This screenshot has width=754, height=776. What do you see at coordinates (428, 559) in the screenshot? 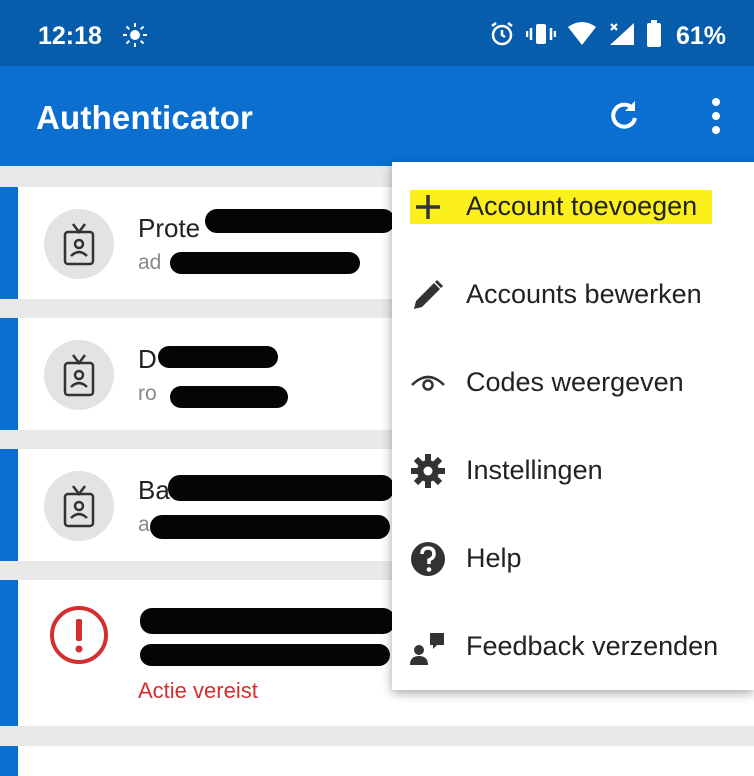
I see `help-icon` at bounding box center [428, 559].